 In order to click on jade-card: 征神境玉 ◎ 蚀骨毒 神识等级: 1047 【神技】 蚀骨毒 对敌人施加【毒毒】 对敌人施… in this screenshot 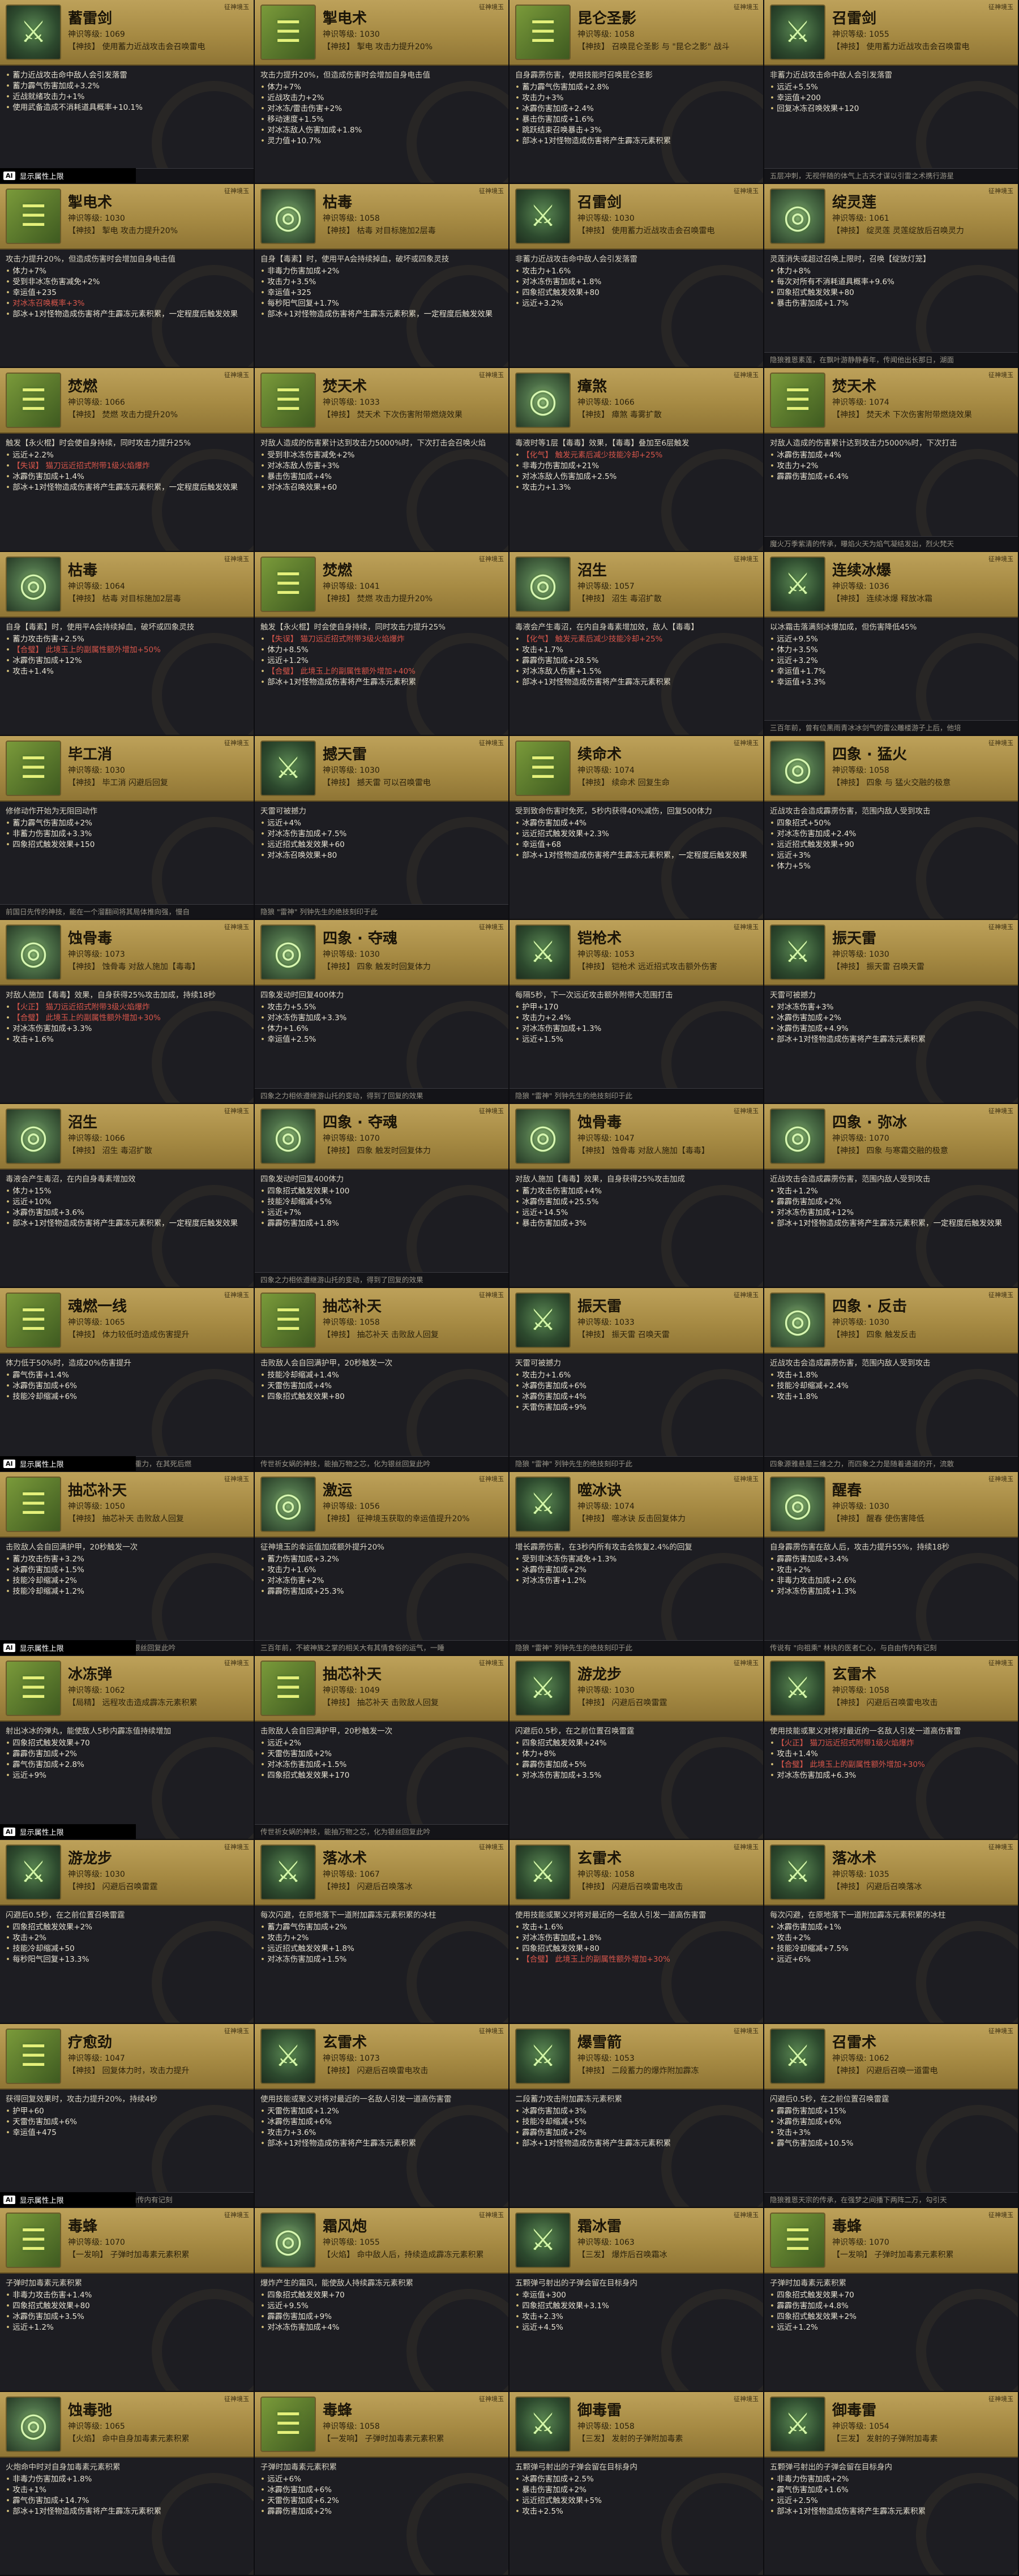, I will do `click(637, 1196)`.